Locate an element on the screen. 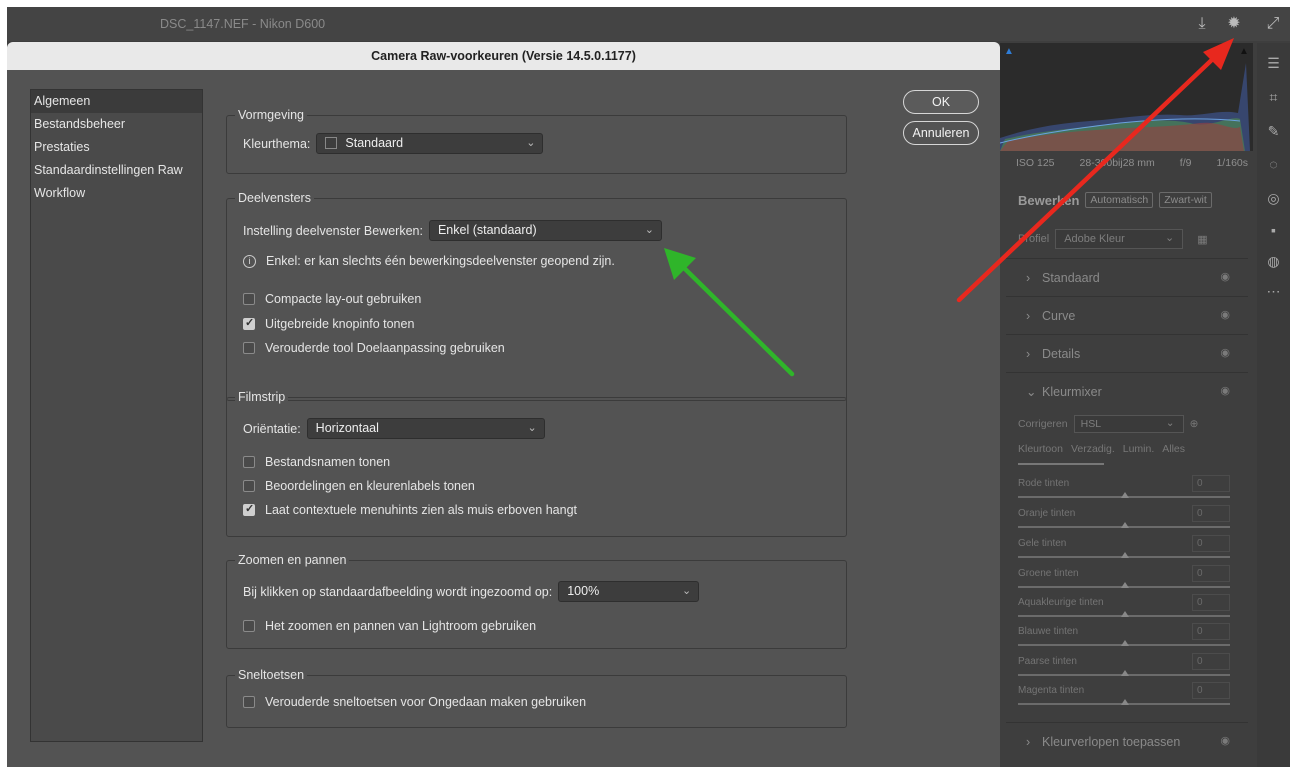  checkbox-extended-tooltips: Uitgebreide knopinfo tonen is located at coordinates (328, 323).